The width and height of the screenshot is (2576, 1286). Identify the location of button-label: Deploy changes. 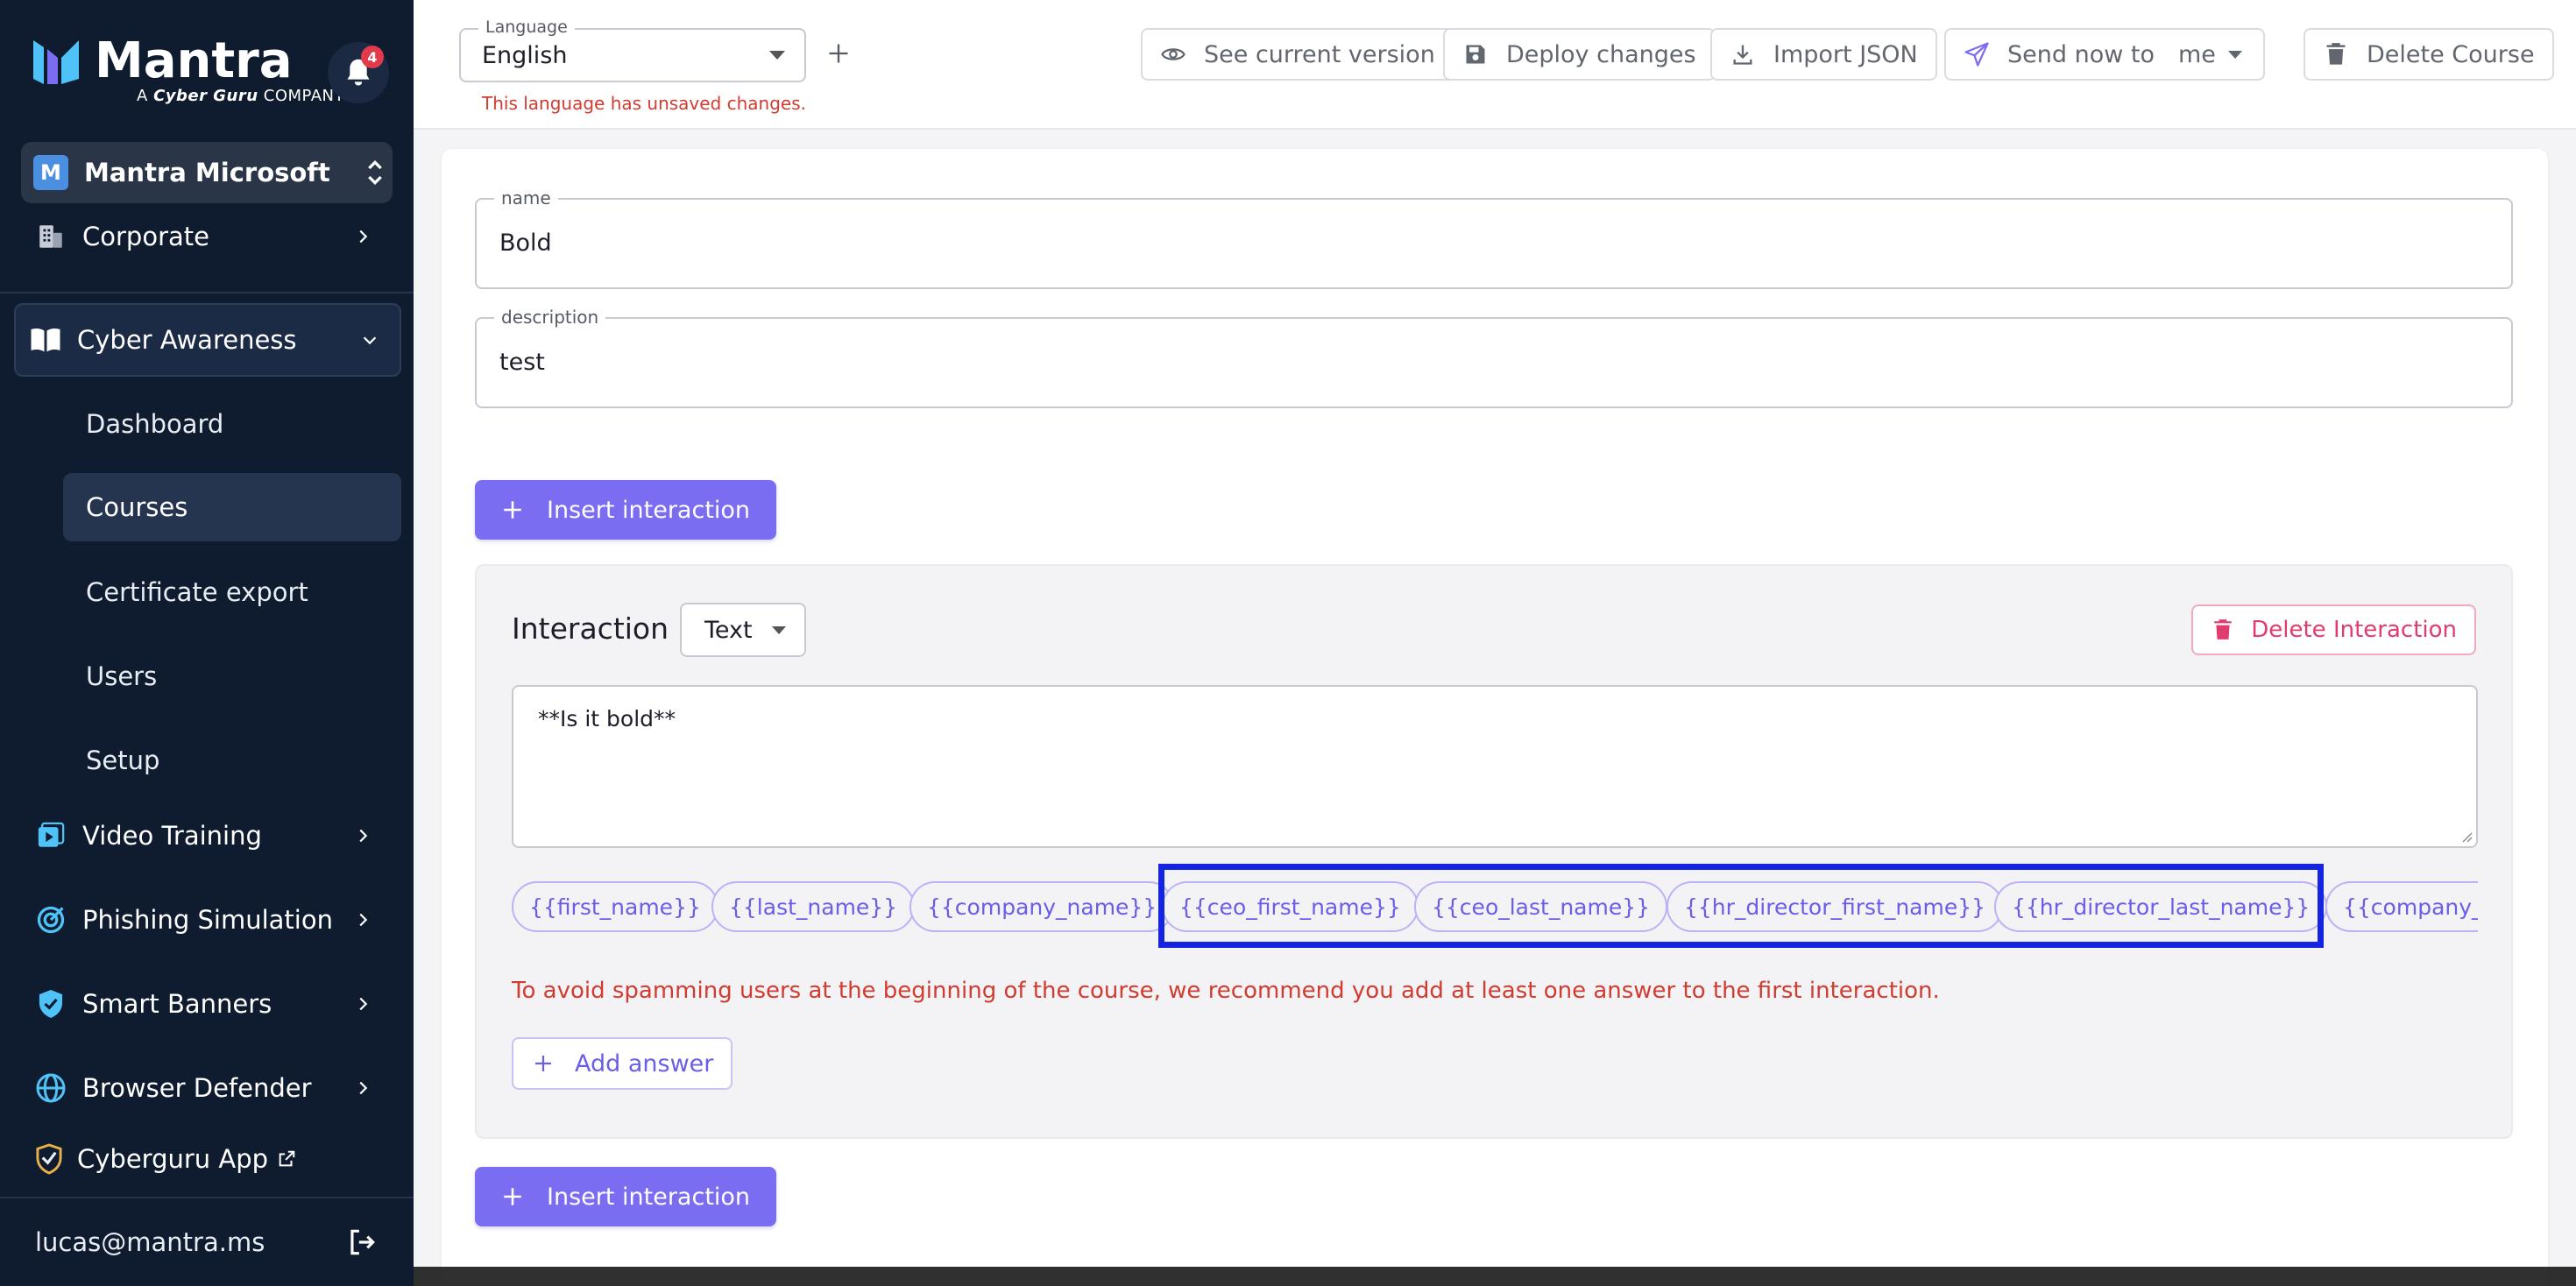
(1601, 54).